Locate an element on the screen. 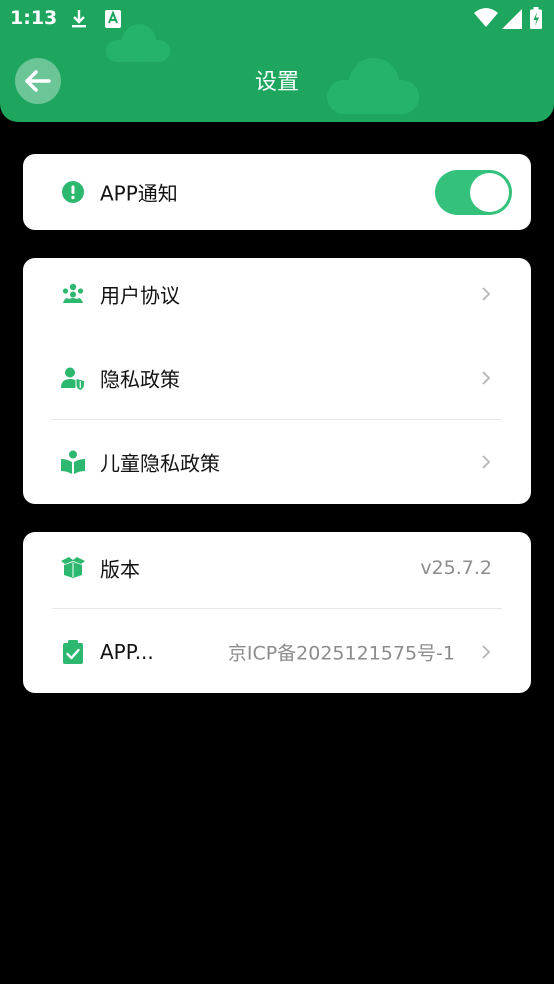 The width and height of the screenshot is (554, 984). alert-icon is located at coordinates (73, 192).